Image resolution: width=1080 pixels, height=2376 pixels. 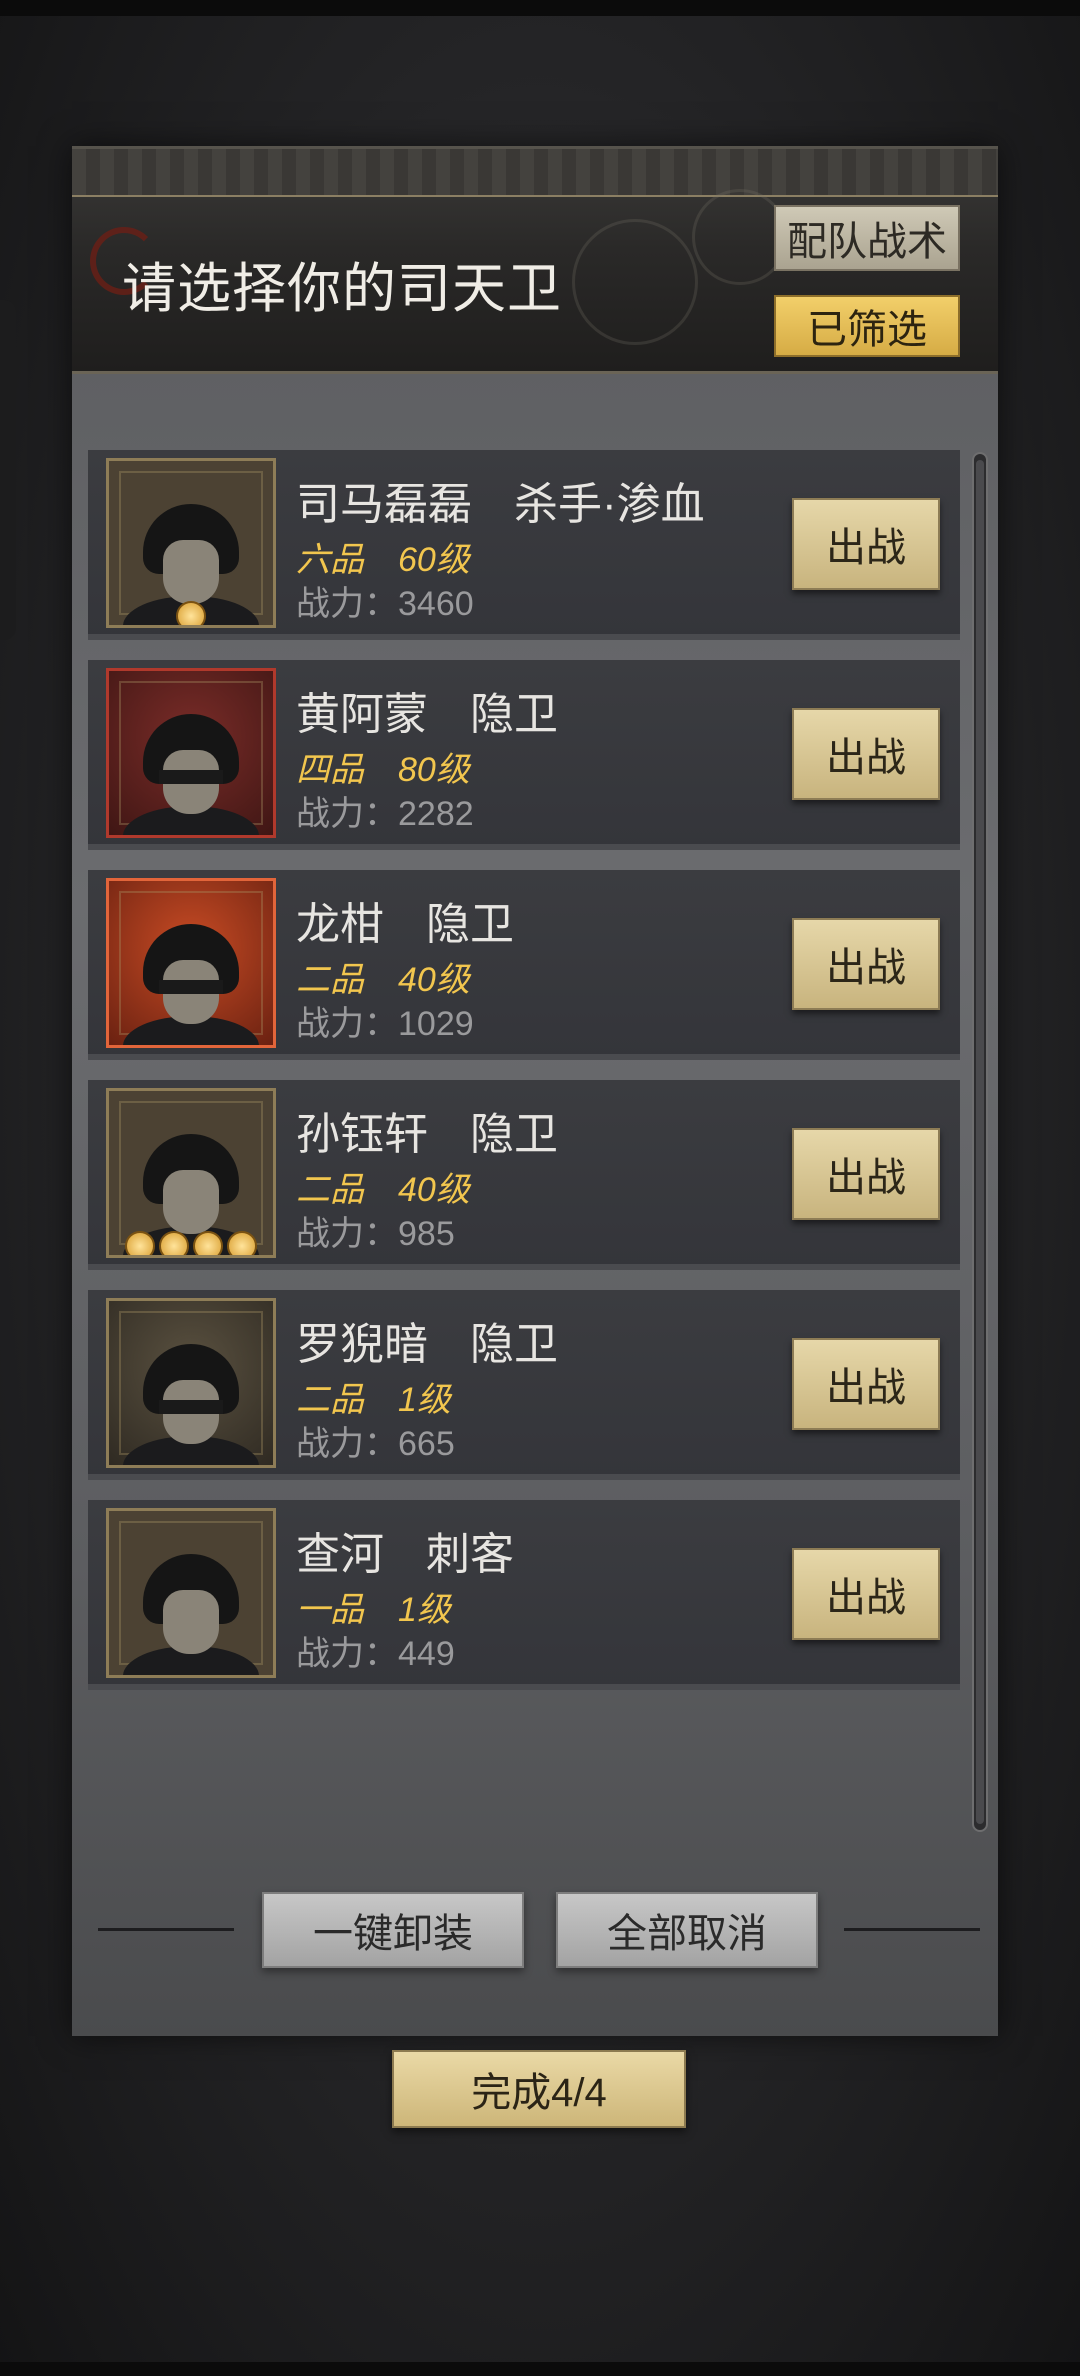 I want to click on done-button: 完成4/4, so click(x=539, y=2089).